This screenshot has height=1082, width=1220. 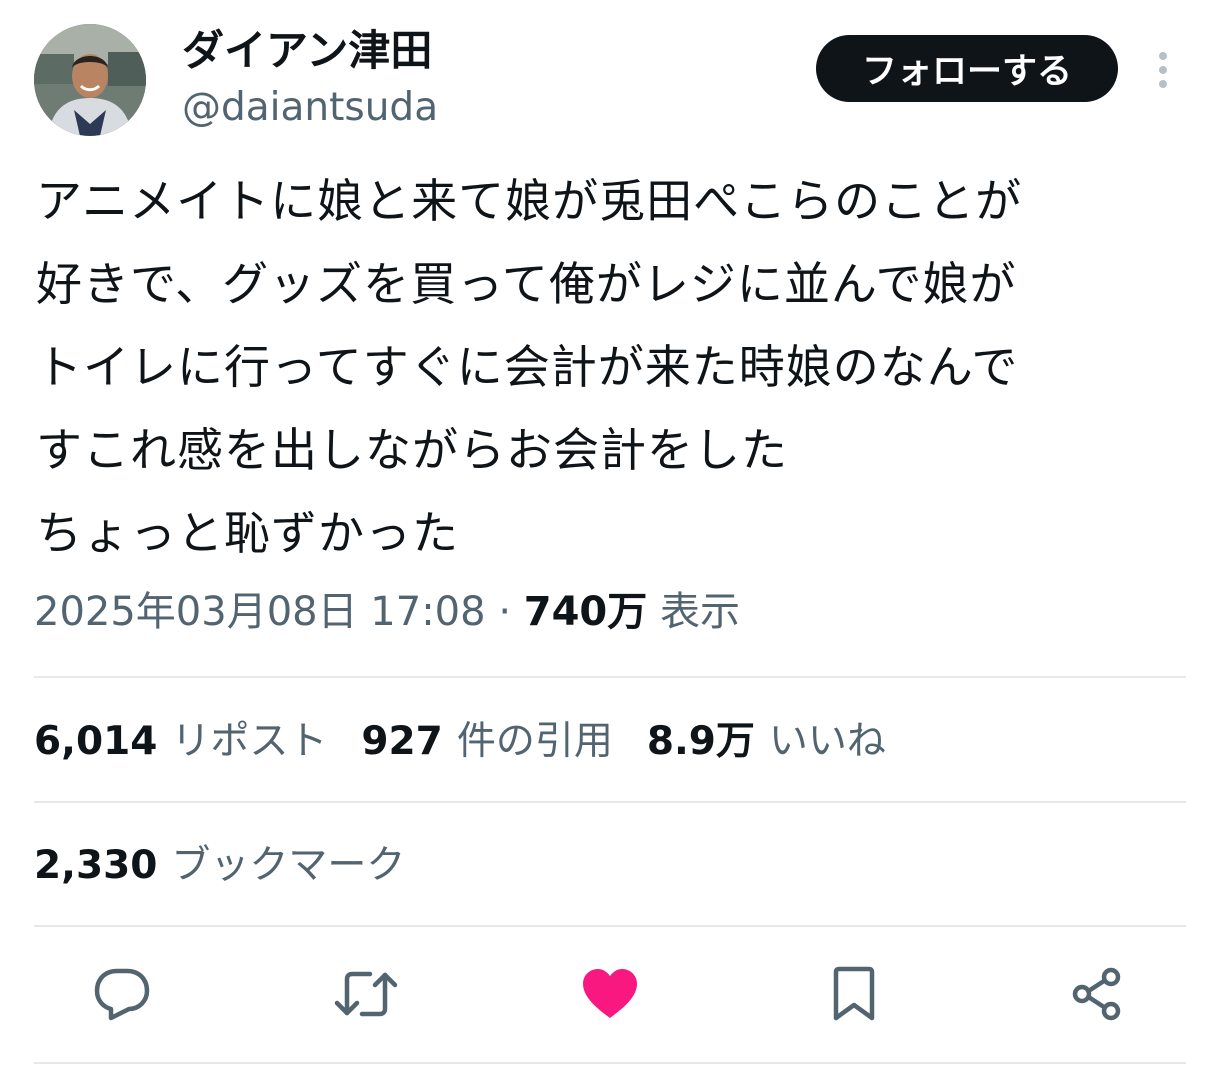 I want to click on bookmark-icon, so click(x=854, y=993).